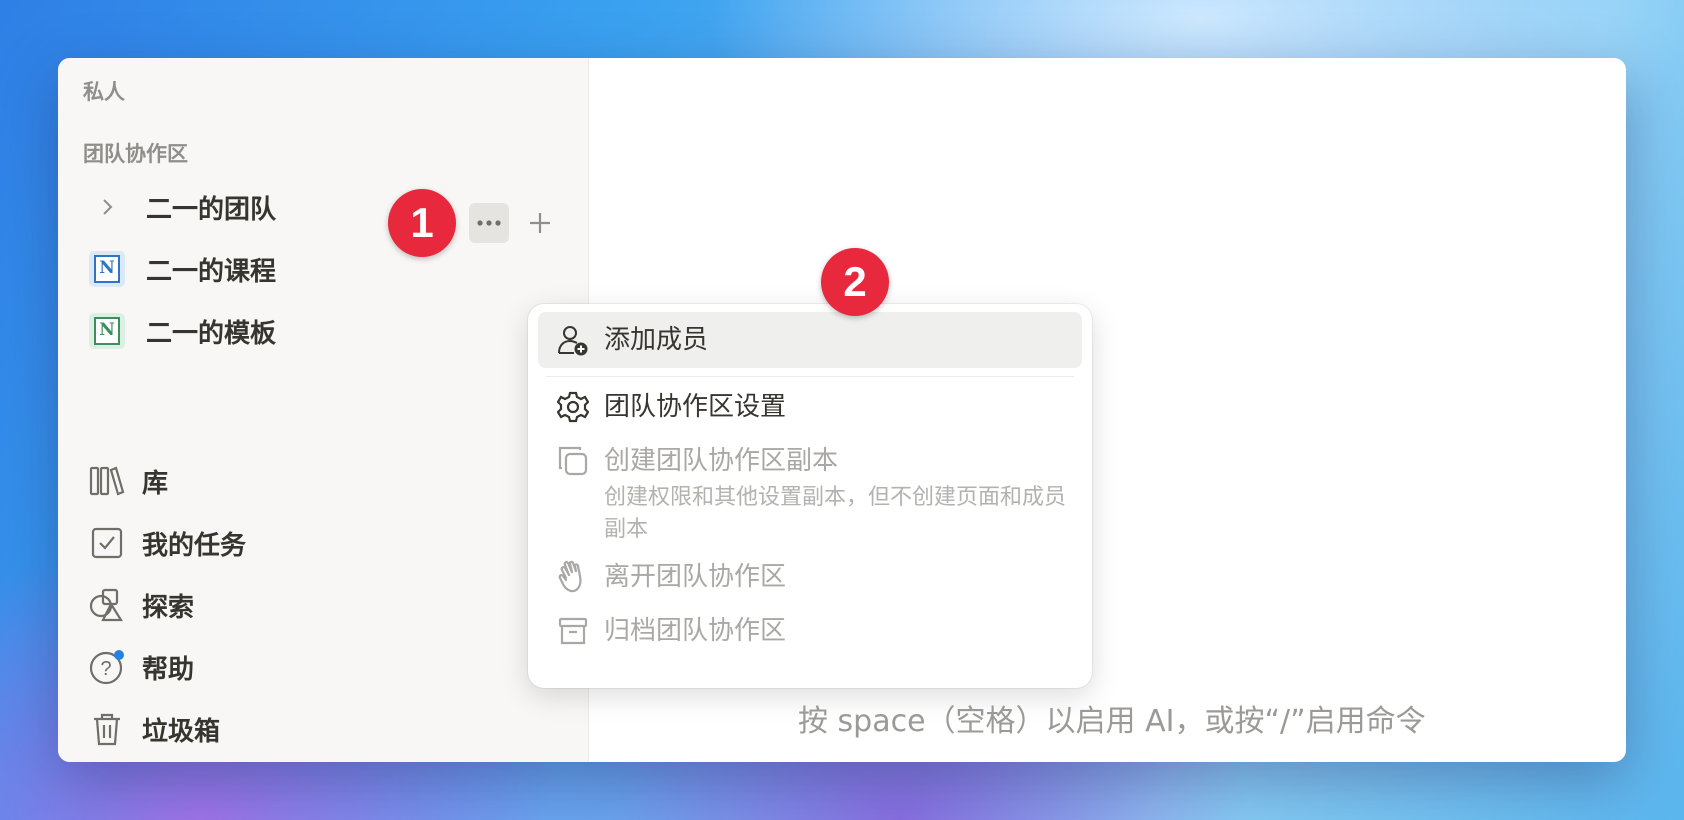 The width and height of the screenshot is (1684, 820). Describe the element at coordinates (135, 153) in the screenshot. I see `teamspace-section-title: 团队协作区` at that location.